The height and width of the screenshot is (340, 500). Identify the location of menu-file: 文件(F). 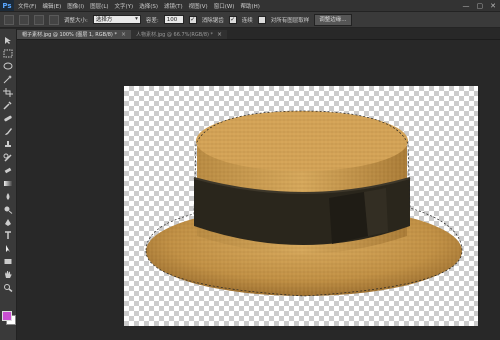
(27, 6).